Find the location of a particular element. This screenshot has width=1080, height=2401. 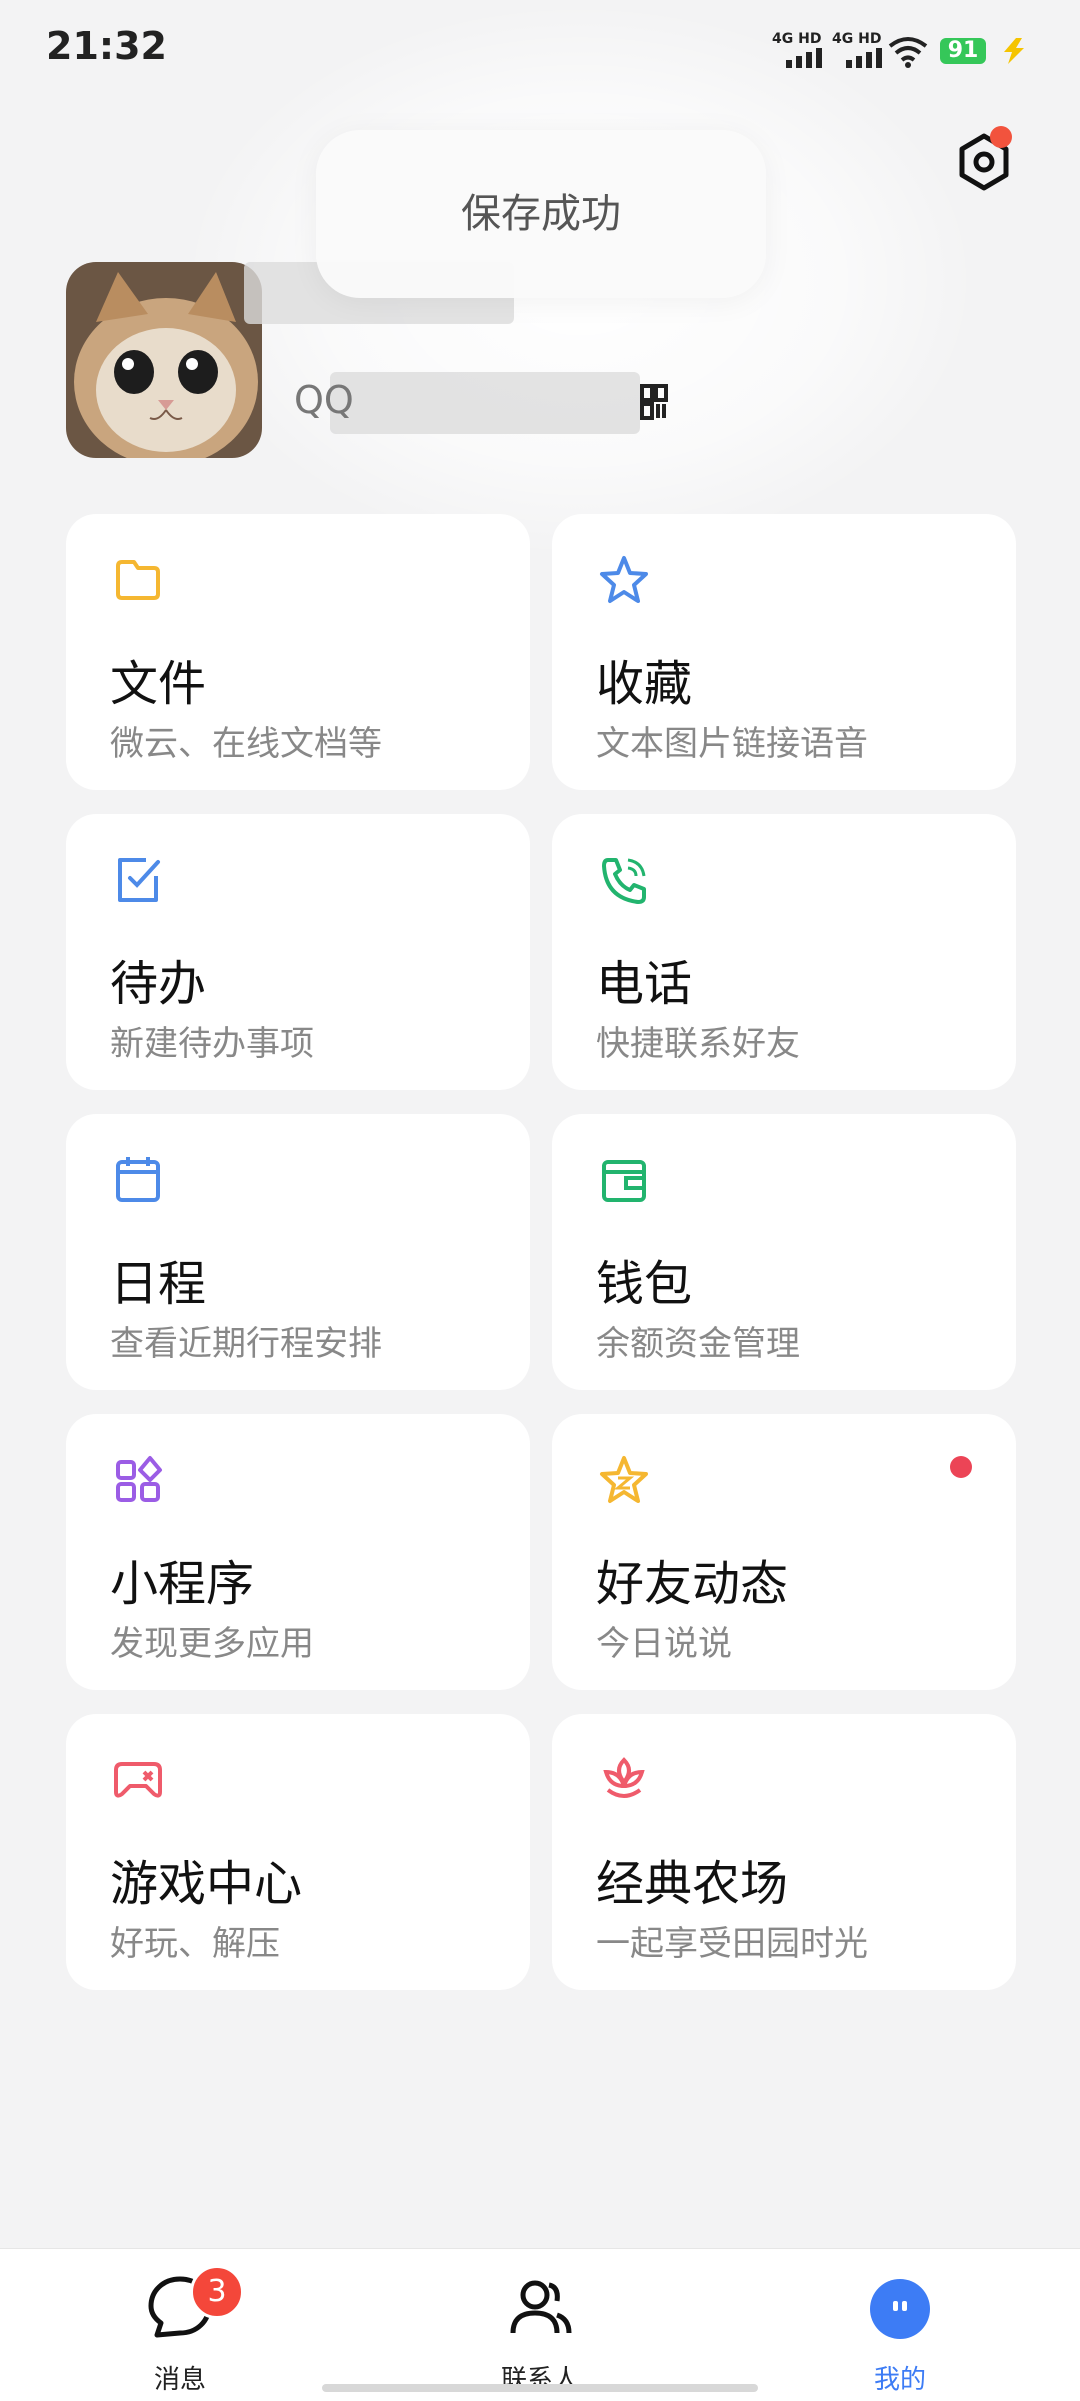

card-subtitle: 今日说说 is located at coordinates (664, 1644).